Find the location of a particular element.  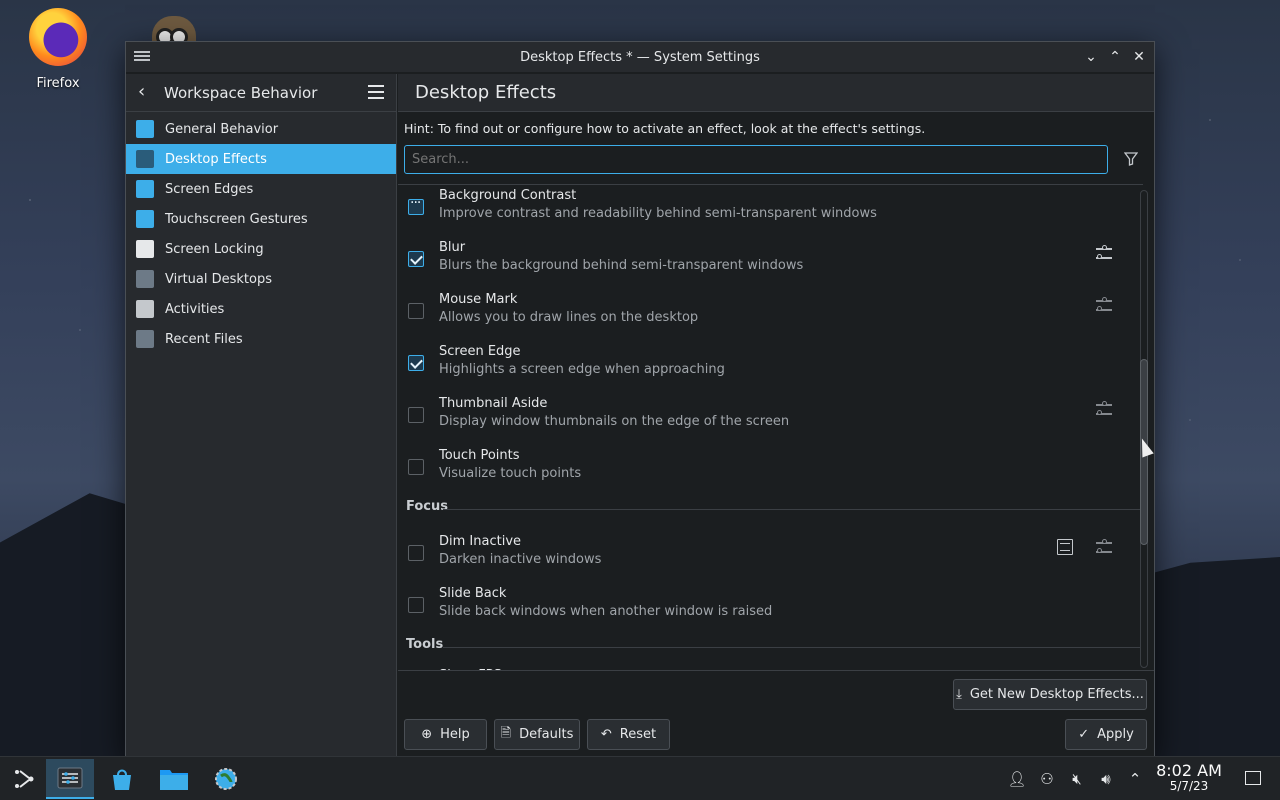

desktop-icon-firefox: Firefox is located at coordinates (58, 49).